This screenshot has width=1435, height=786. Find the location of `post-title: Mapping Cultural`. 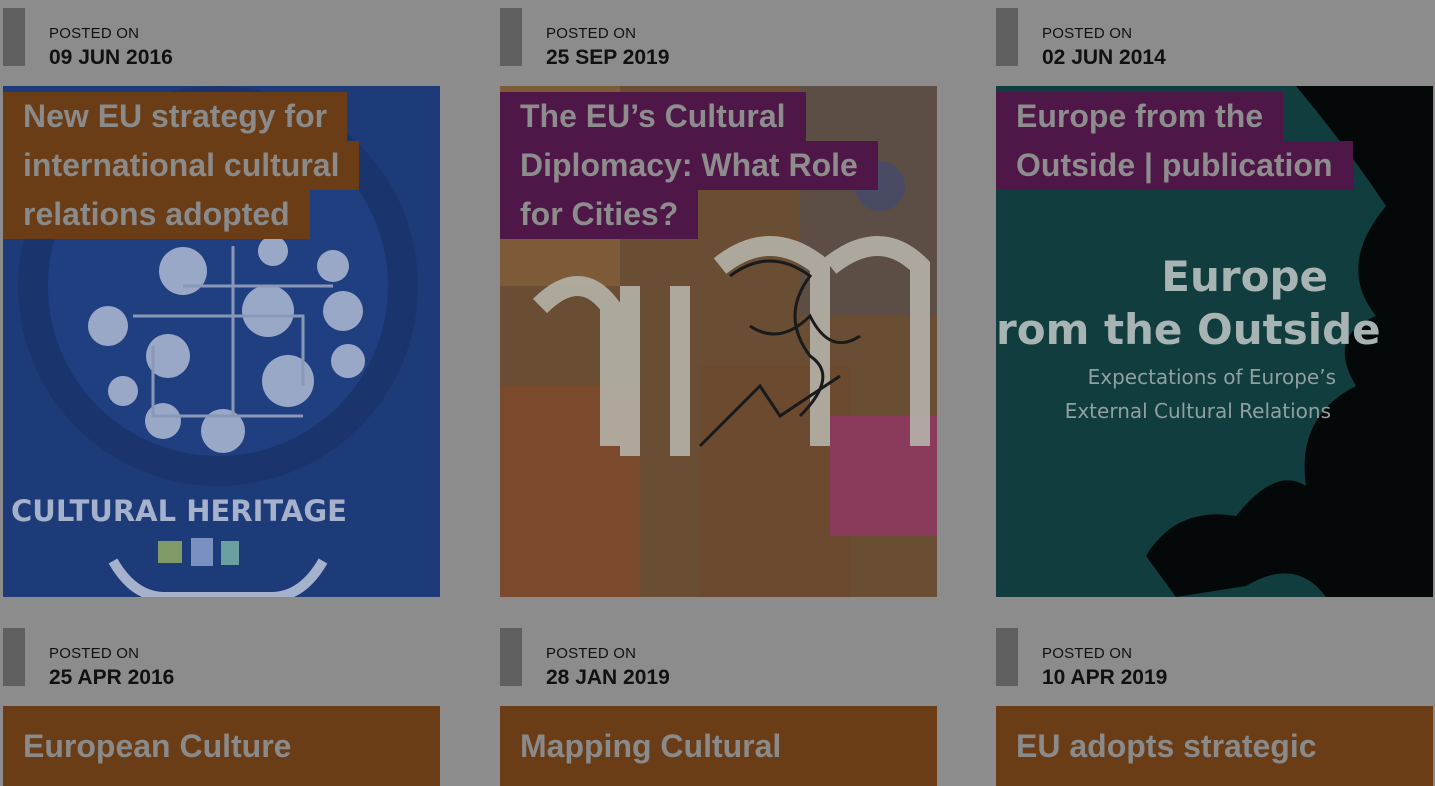

post-title: Mapping Cultural is located at coordinates (718, 746).